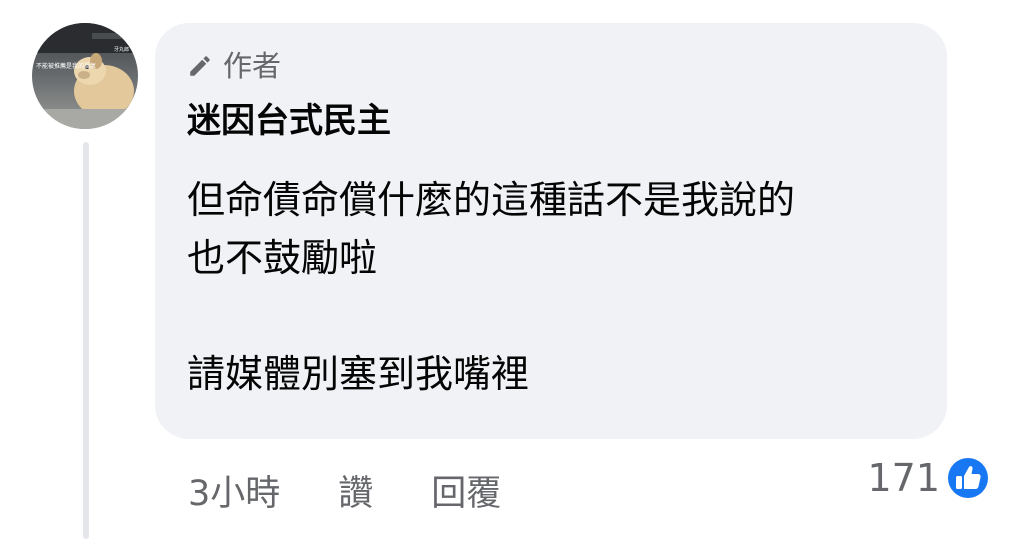 Image resolution: width=1024 pixels, height=539 pixels. What do you see at coordinates (491, 200) in the screenshot?
I see `comment-line: 但命債命償什麼的這種話不是我說的` at bounding box center [491, 200].